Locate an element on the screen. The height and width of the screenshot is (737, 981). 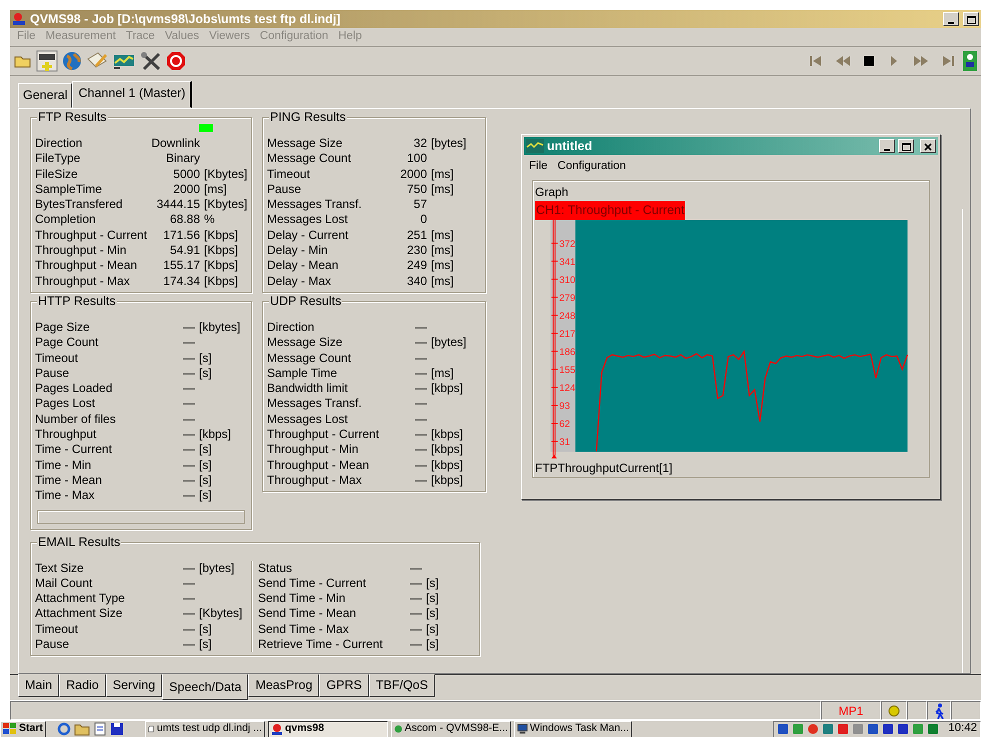
field-label: Throughput - Min is located at coordinates (313, 450).